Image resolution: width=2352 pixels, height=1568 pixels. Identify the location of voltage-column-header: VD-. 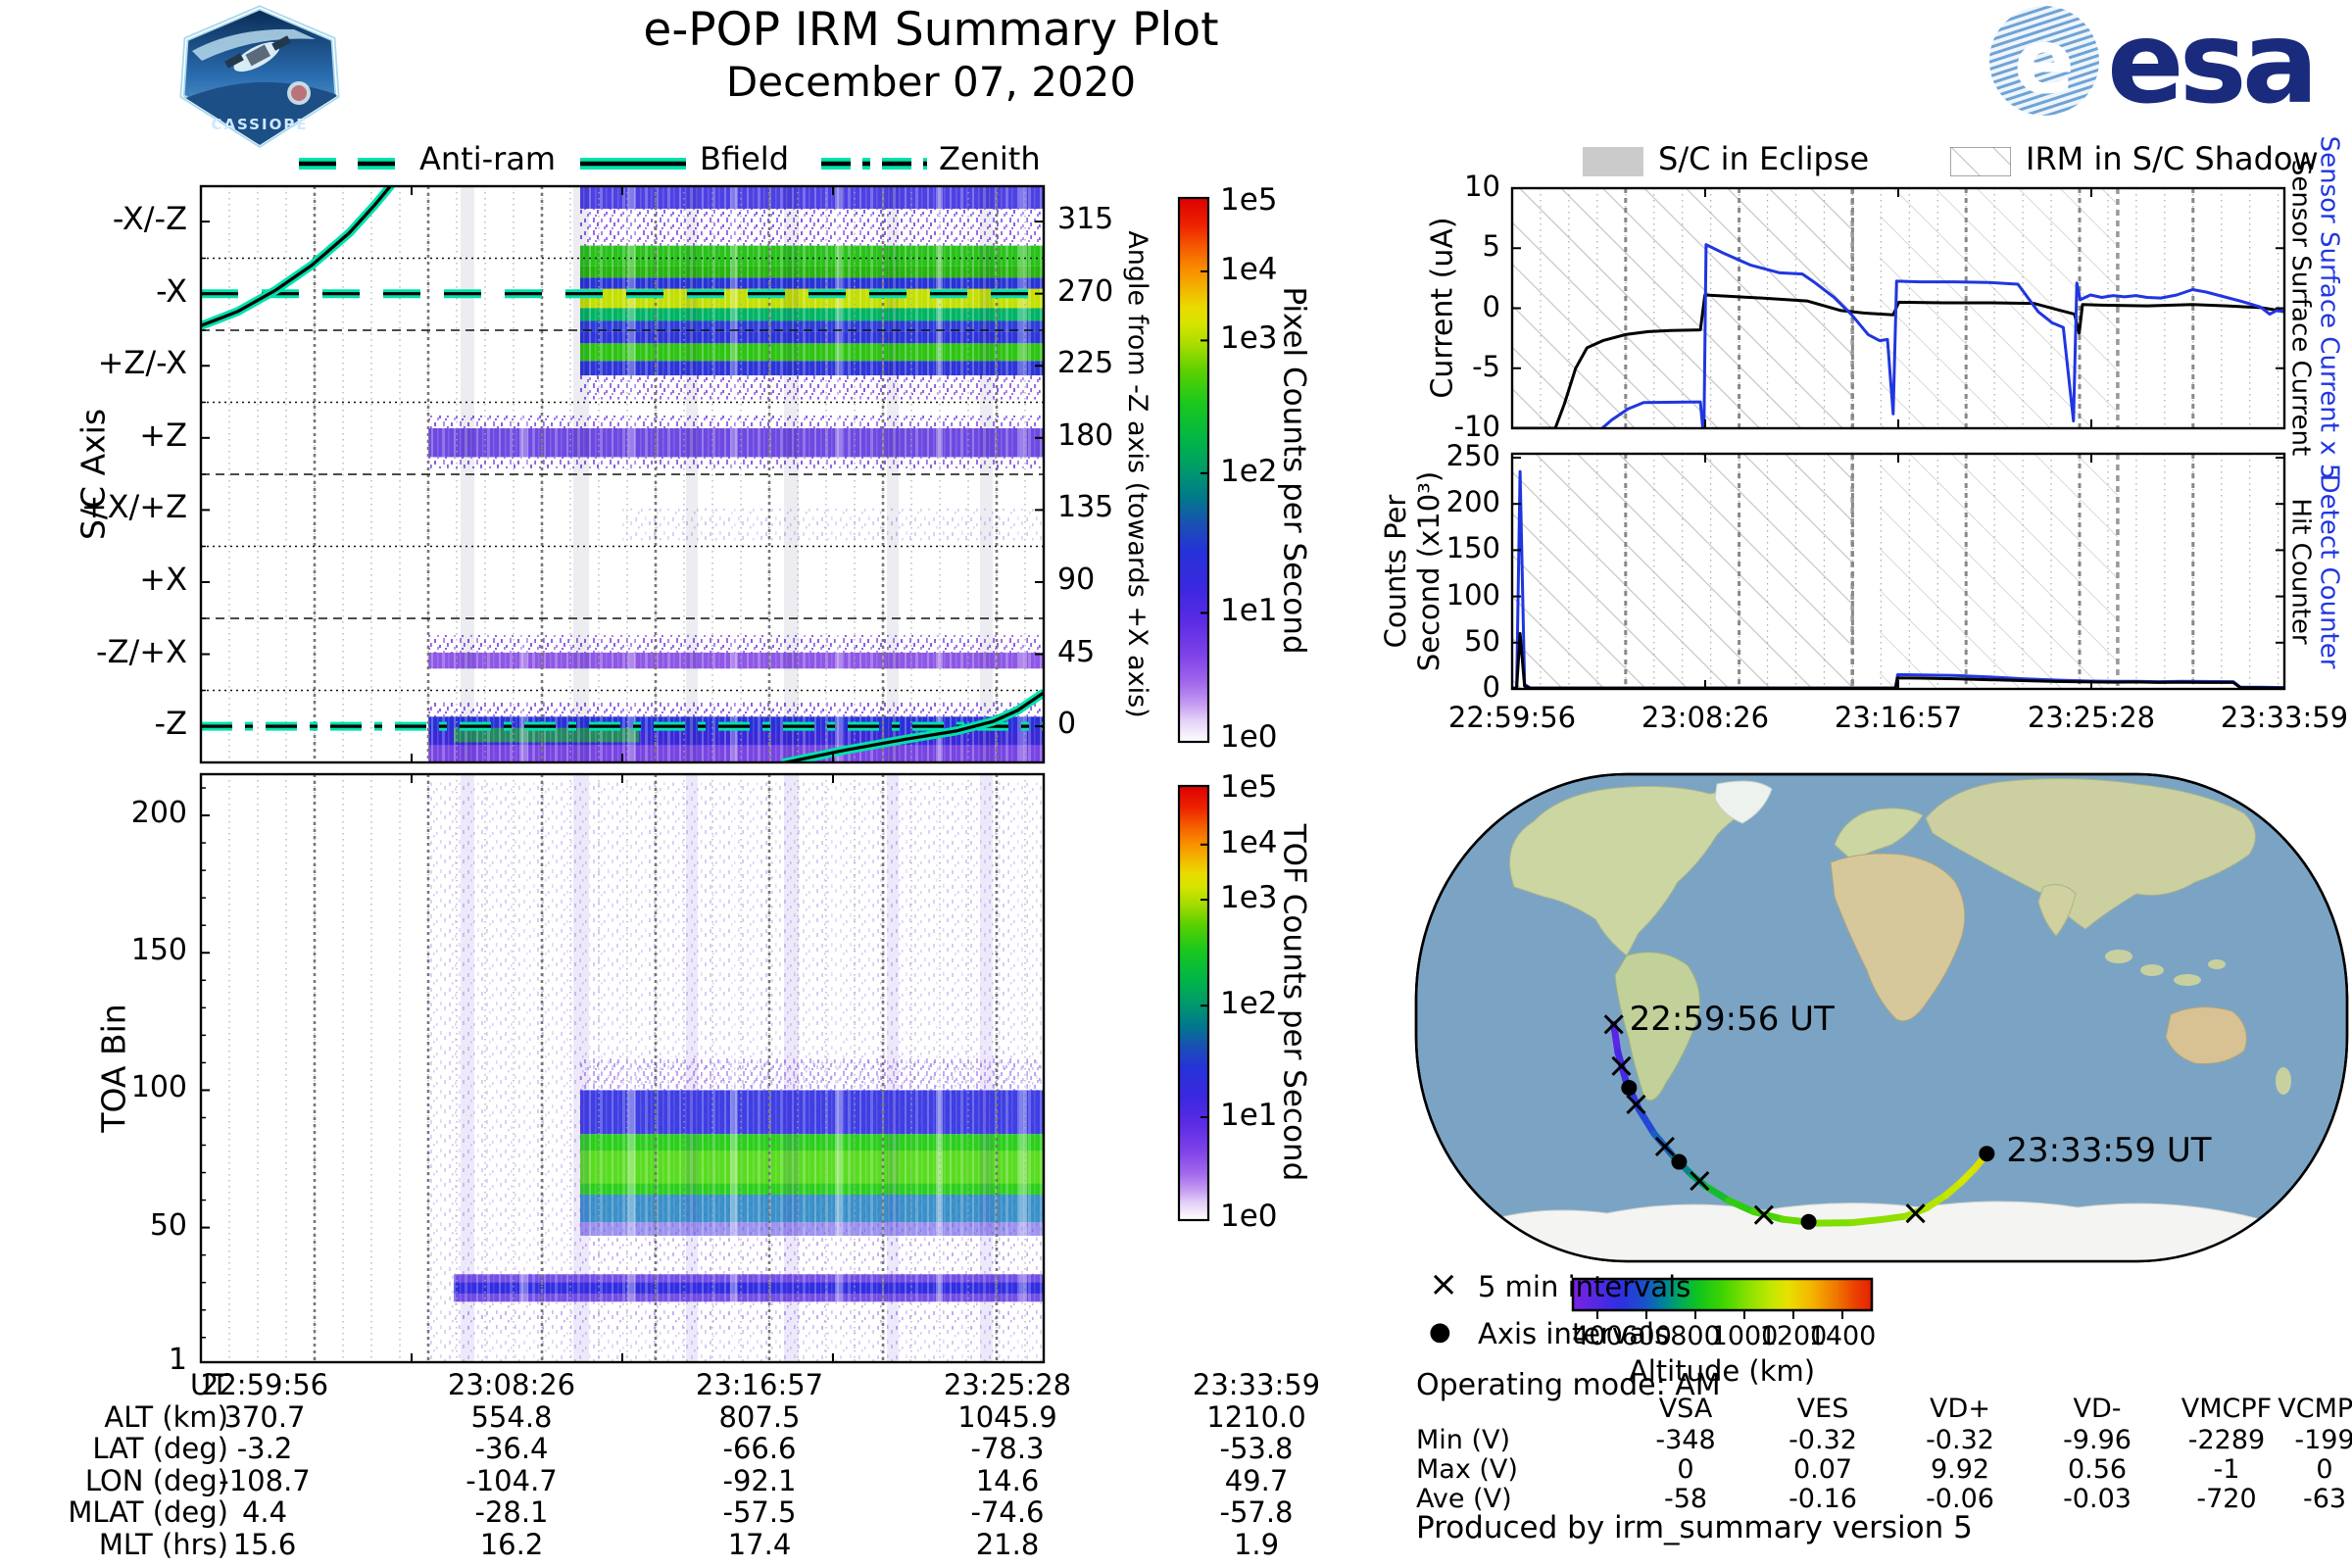
(2097, 1409).